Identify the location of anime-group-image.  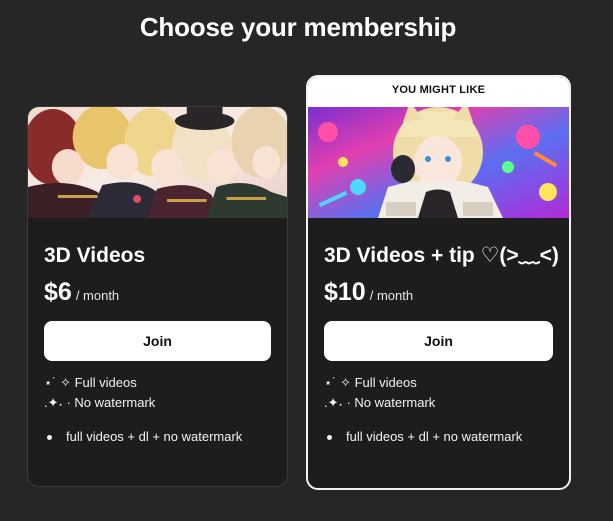
(157, 162).